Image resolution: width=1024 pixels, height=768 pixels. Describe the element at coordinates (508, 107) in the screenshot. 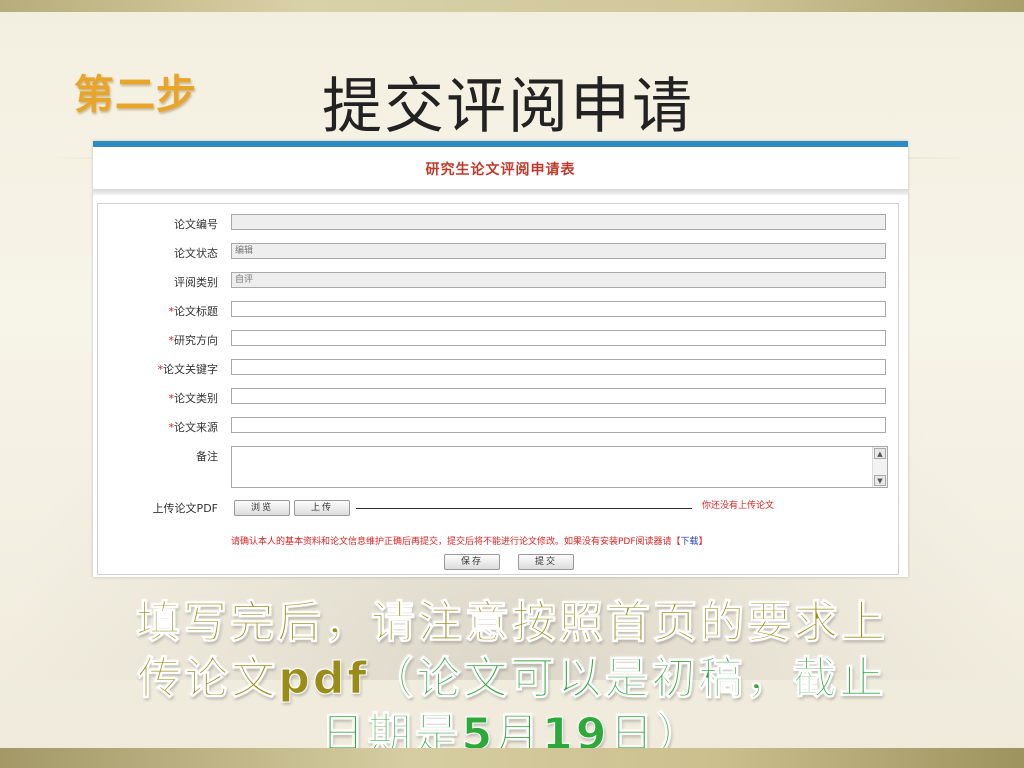

I see `slide-title: 提交评阅申请` at that location.